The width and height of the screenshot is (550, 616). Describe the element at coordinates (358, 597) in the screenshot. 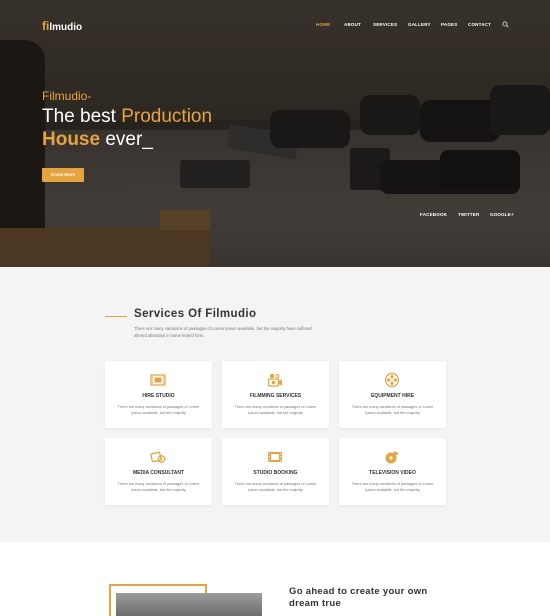

I see `about-title: Go ahead to create your own dream true` at that location.